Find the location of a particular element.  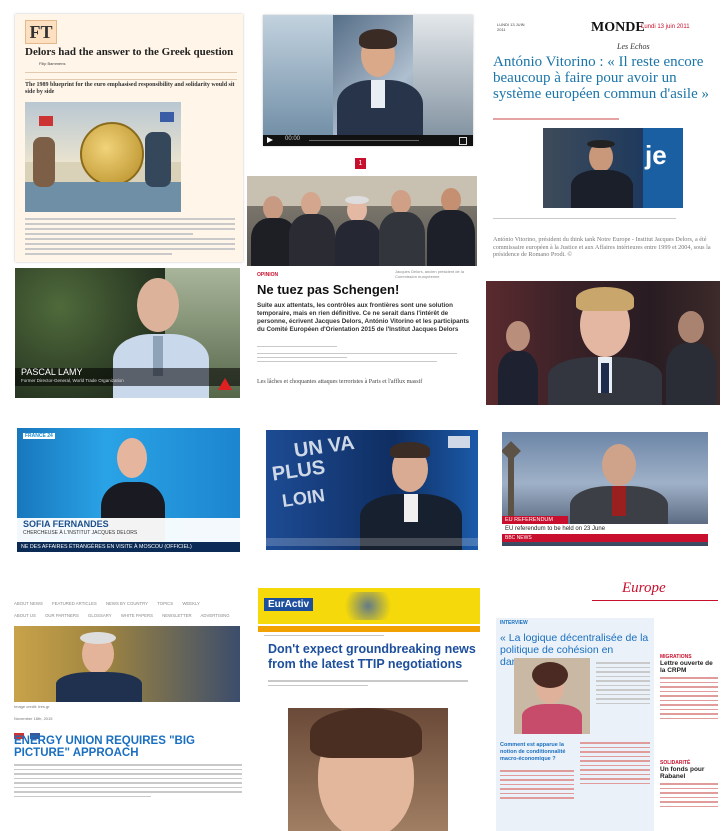

video-controls: 00:00 is located at coordinates (368, 140).